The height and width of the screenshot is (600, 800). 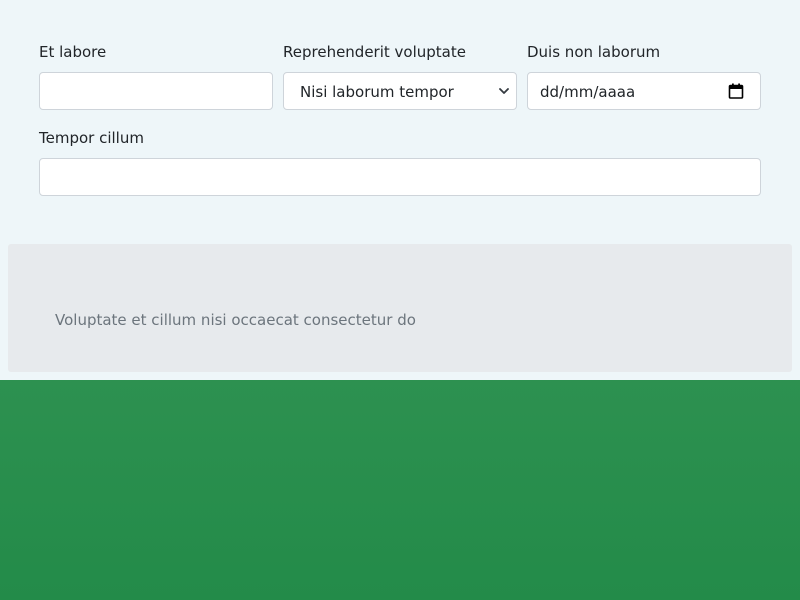 I want to click on tempor-cillum-label: Tempor cillum, so click(x=91, y=138).